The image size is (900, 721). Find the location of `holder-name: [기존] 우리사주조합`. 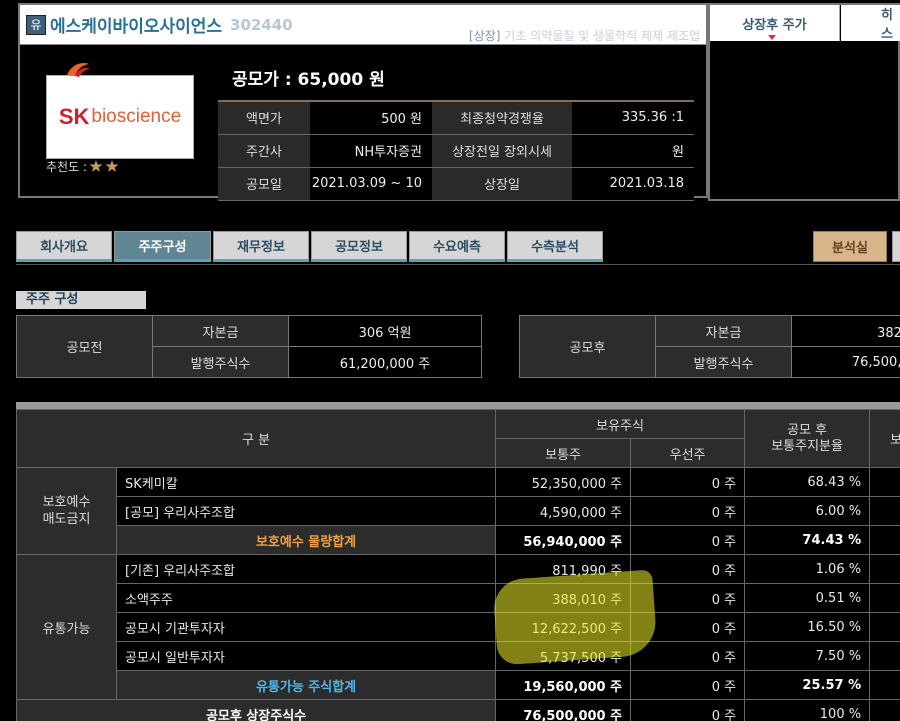

holder-name: [기존] 우리사주조합 is located at coordinates (306, 569).